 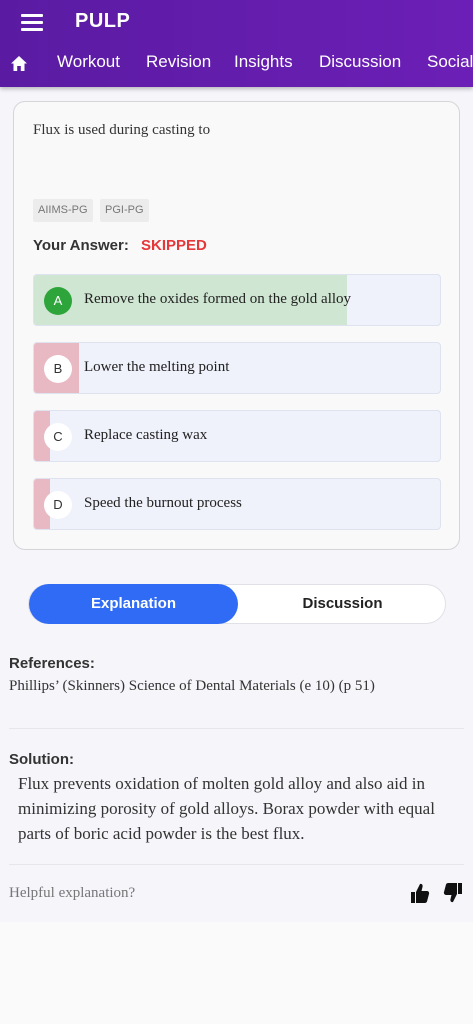 What do you see at coordinates (32, 23) in the screenshot?
I see `menu-icon` at bounding box center [32, 23].